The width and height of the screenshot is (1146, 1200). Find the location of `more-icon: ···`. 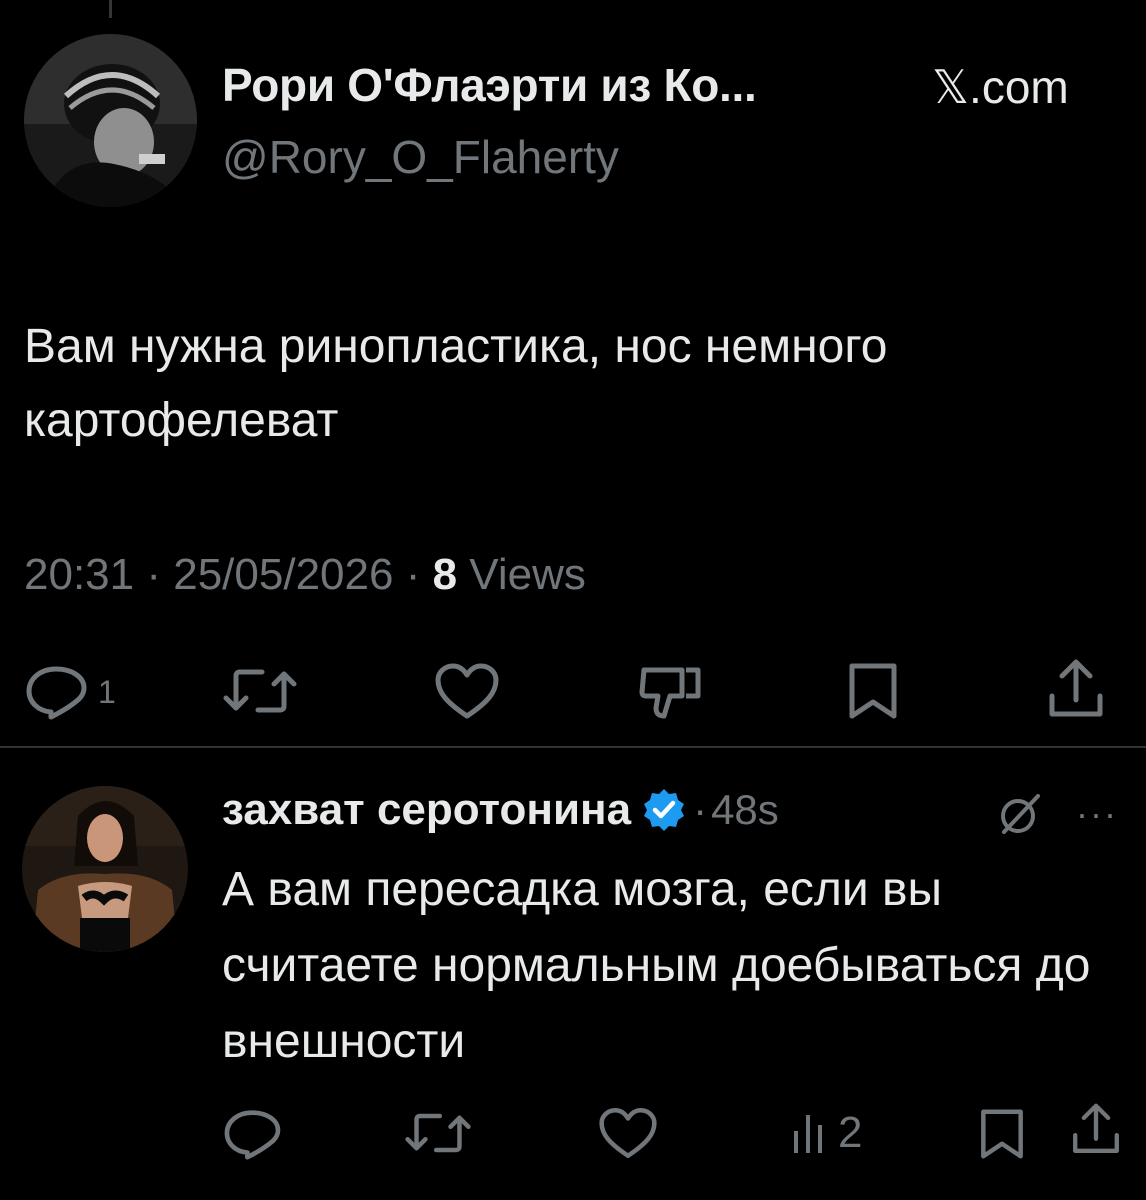

more-icon: ··· is located at coordinates (1097, 814).